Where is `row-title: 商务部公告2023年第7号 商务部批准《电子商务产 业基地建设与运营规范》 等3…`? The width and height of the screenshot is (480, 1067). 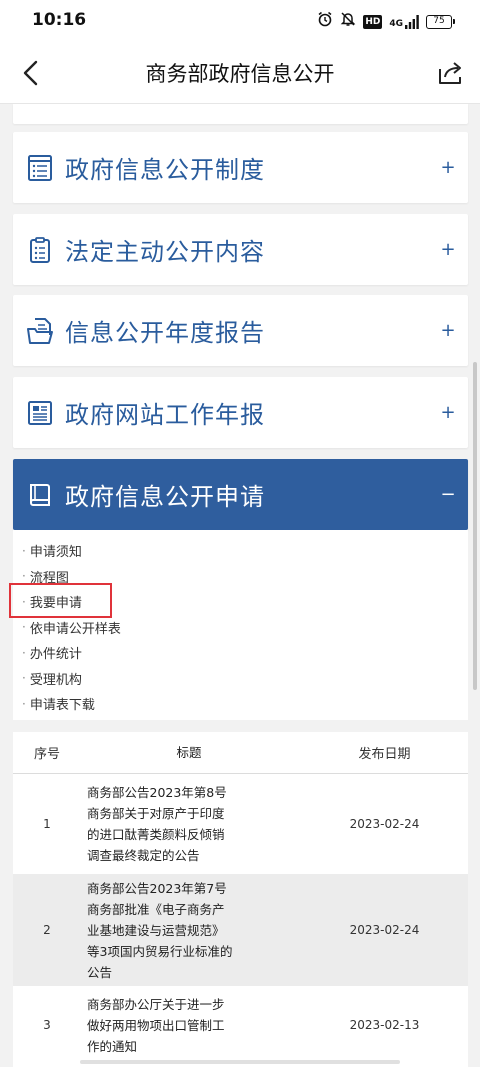 row-title: 商务部公告2023年第7号 商务部批准《电子商务产 业基地建设与运营规范》 等3… is located at coordinates (191, 930).